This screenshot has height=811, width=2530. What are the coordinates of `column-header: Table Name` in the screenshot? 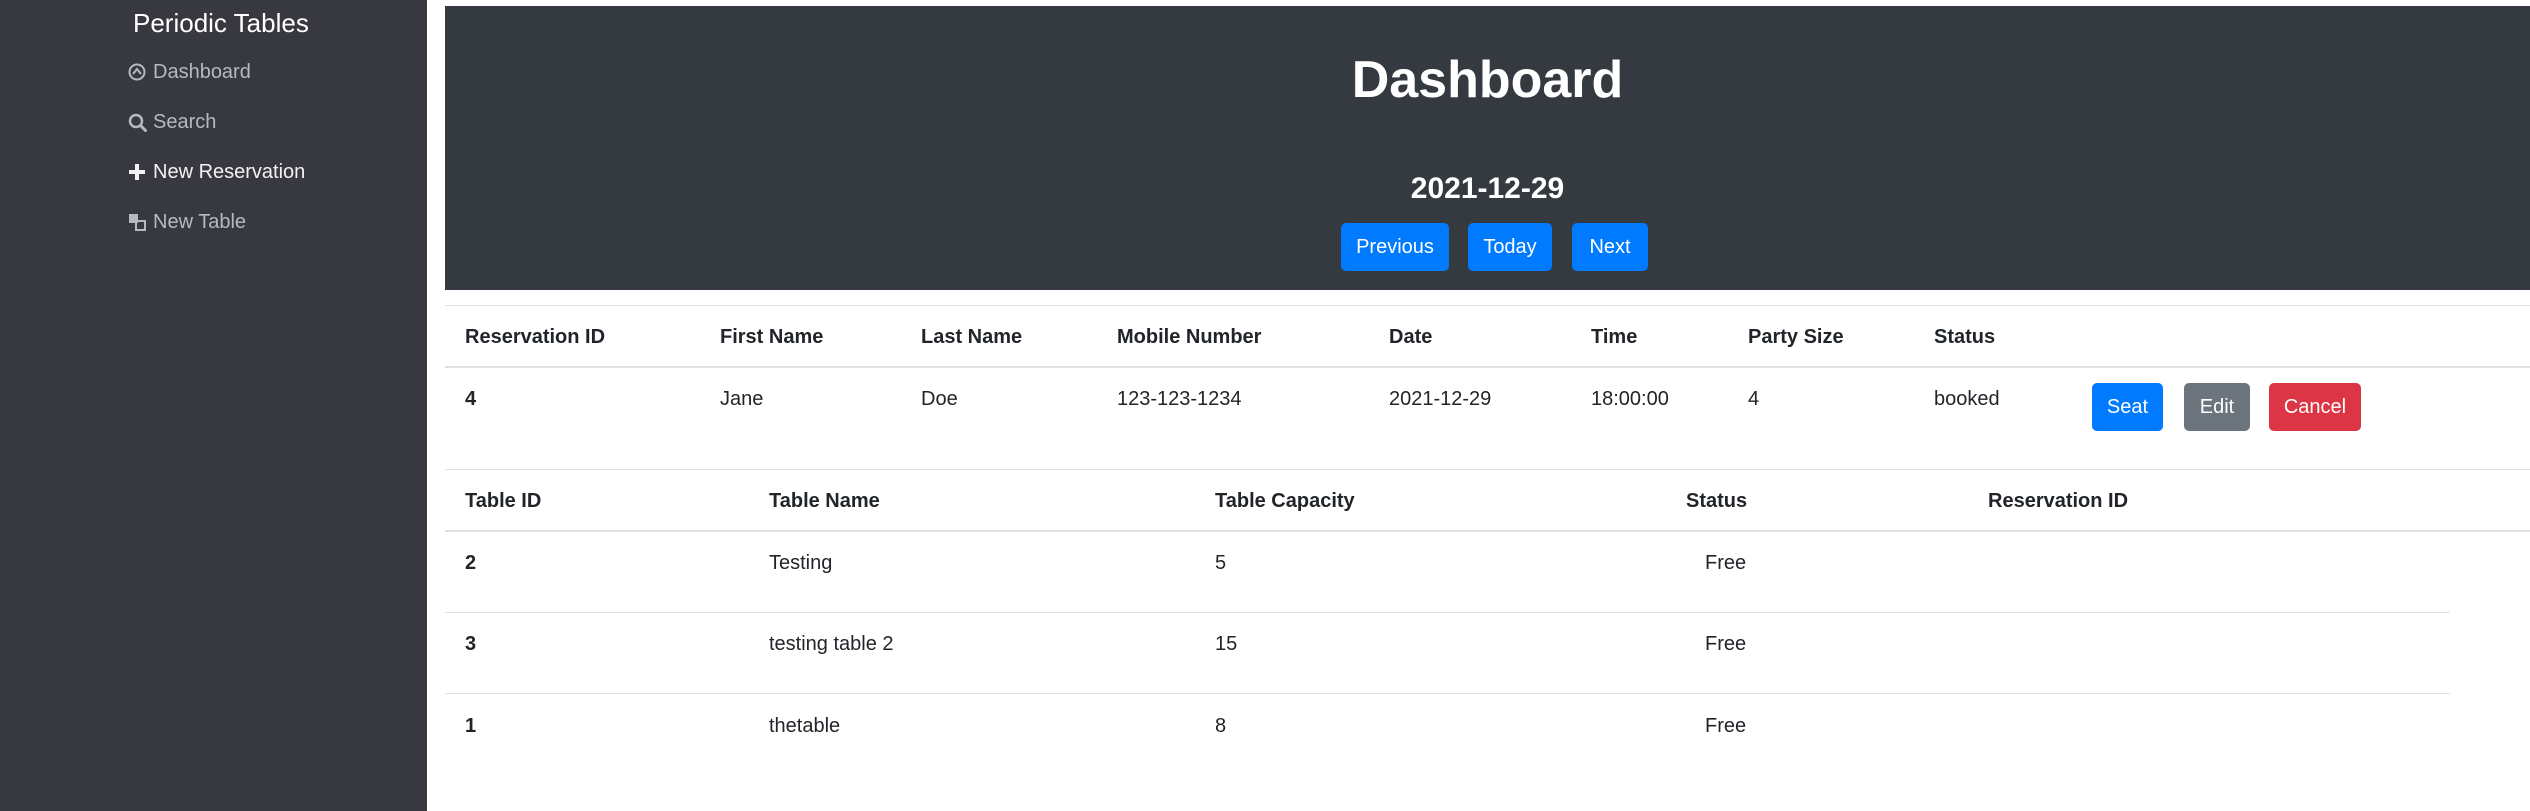 It's located at (824, 501).